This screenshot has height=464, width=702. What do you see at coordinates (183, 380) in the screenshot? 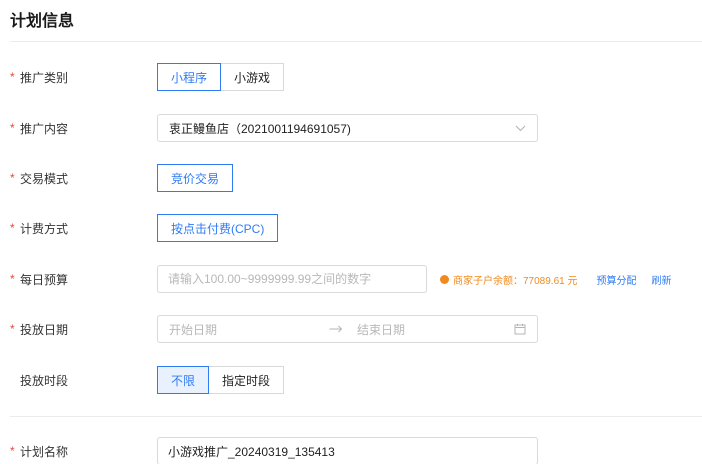
I see `option-unlimited: 不限` at bounding box center [183, 380].